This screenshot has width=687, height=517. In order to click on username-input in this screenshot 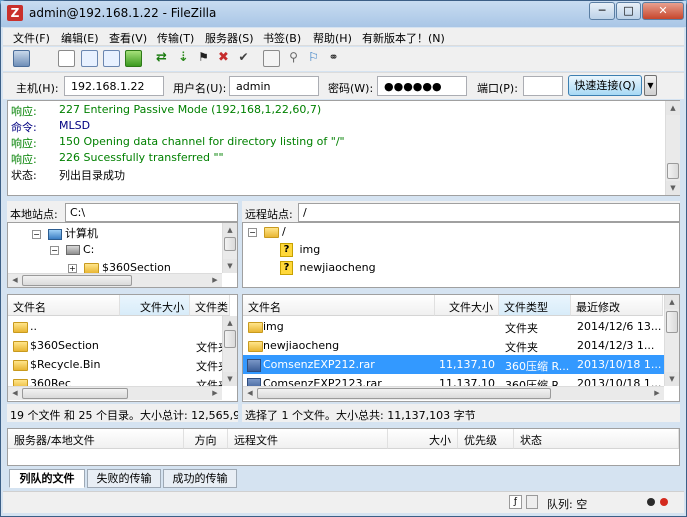, I will do `click(274, 86)`.